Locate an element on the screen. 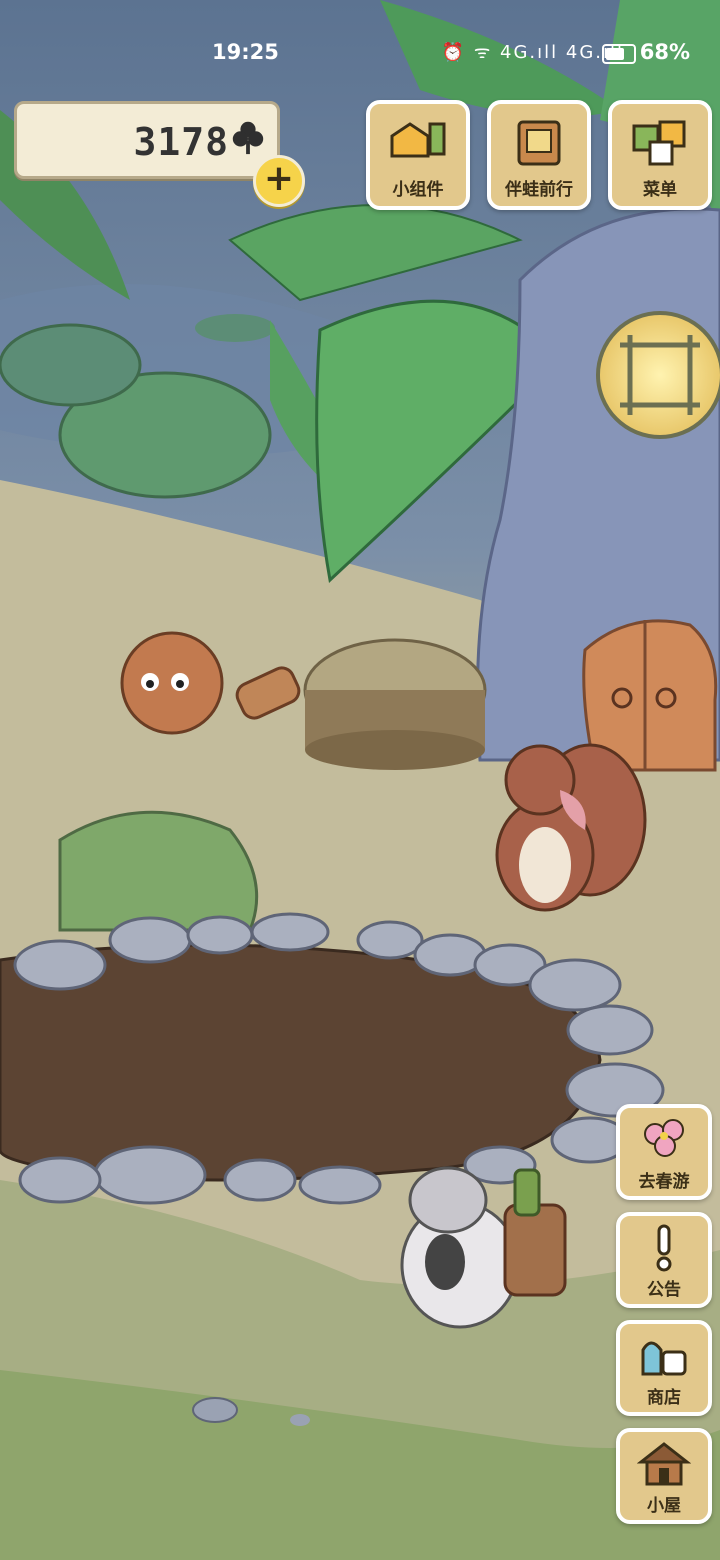 This screenshot has width=720, height=1560. map-icon is located at coordinates (539, 143).